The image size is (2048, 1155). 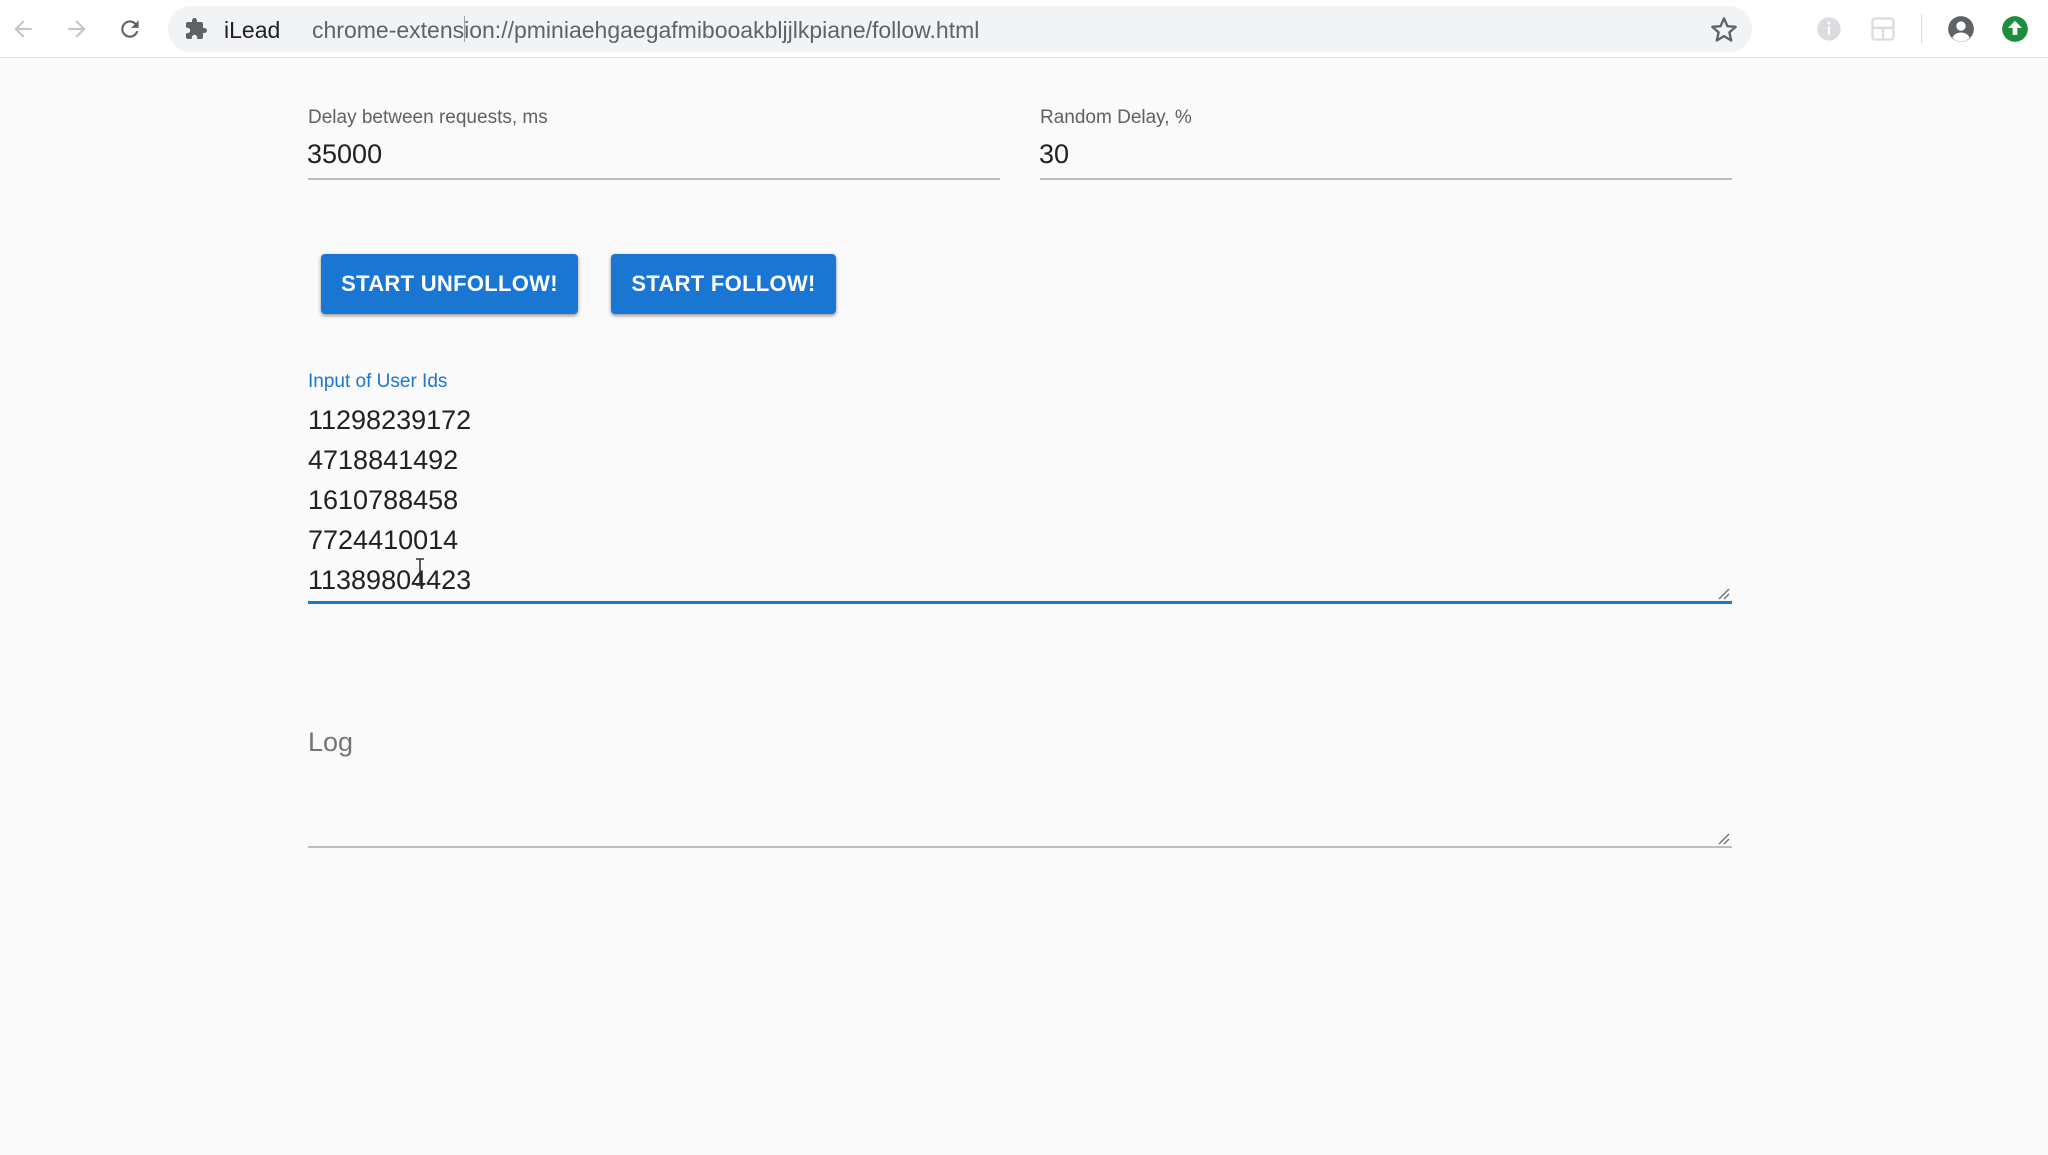 I want to click on log-label: Log, so click(x=331, y=742).